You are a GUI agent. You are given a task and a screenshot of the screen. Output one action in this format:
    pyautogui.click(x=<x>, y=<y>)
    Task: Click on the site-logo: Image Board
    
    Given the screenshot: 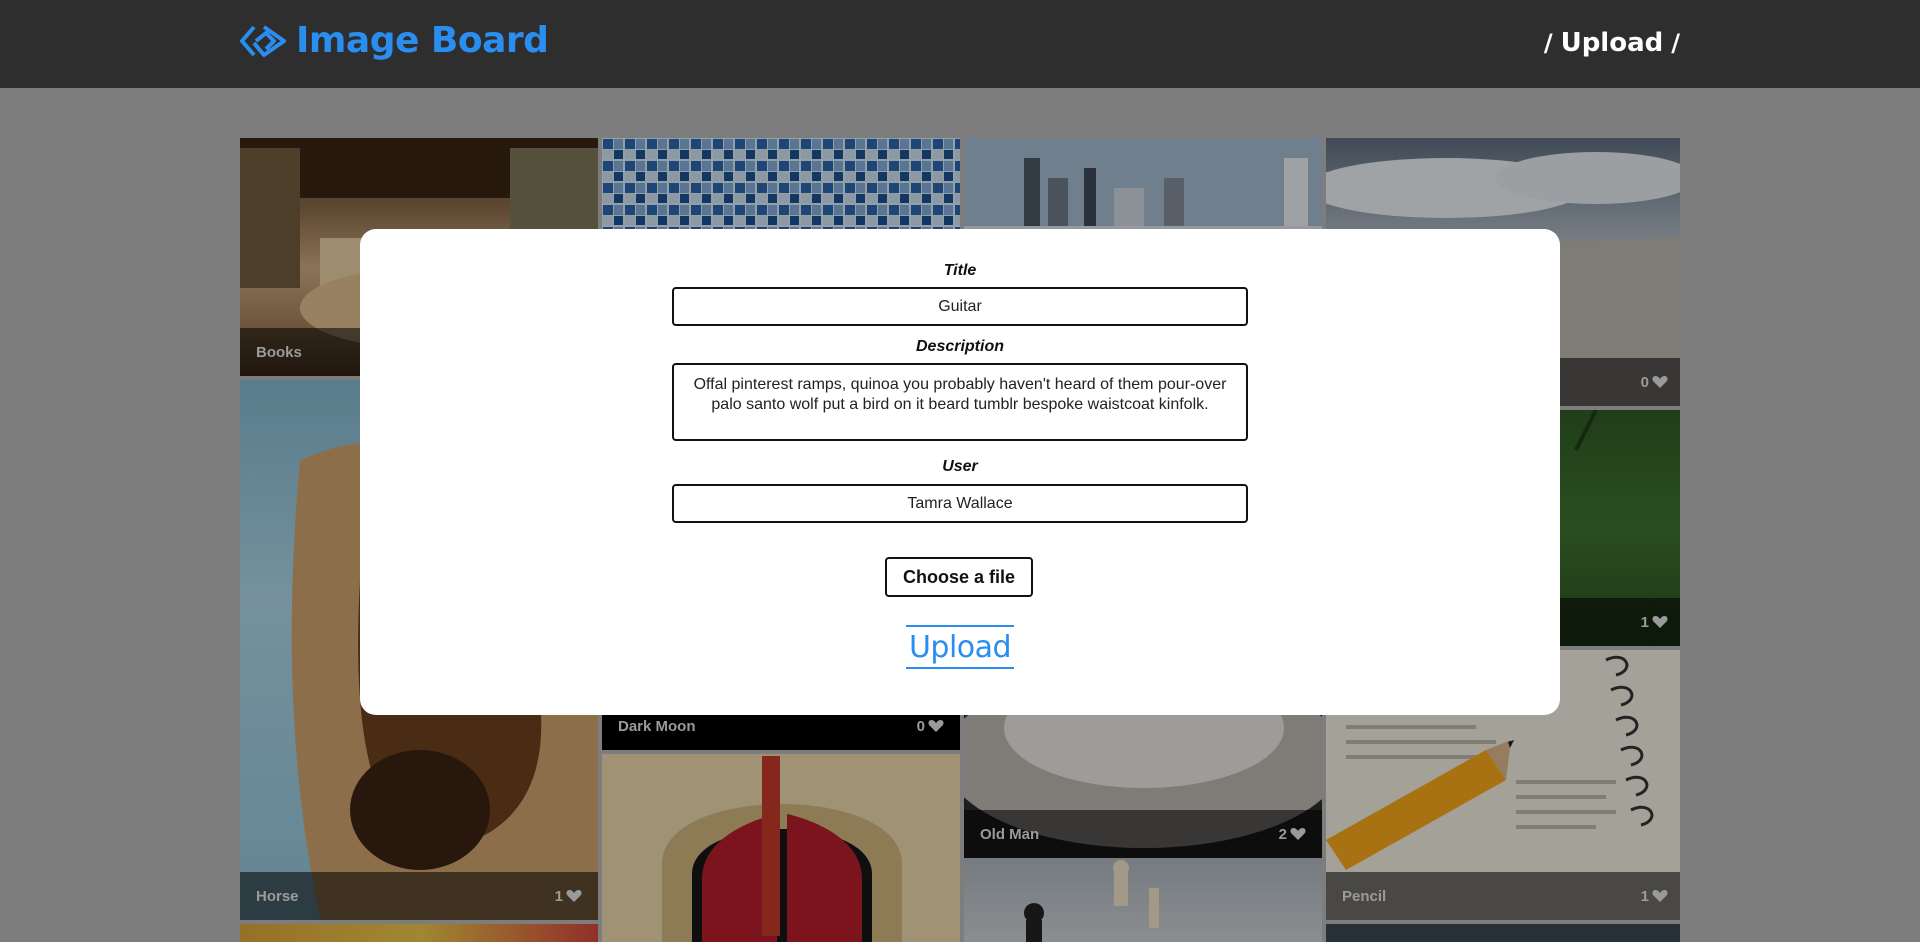 What is the action you would take?
    pyautogui.click(x=394, y=40)
    